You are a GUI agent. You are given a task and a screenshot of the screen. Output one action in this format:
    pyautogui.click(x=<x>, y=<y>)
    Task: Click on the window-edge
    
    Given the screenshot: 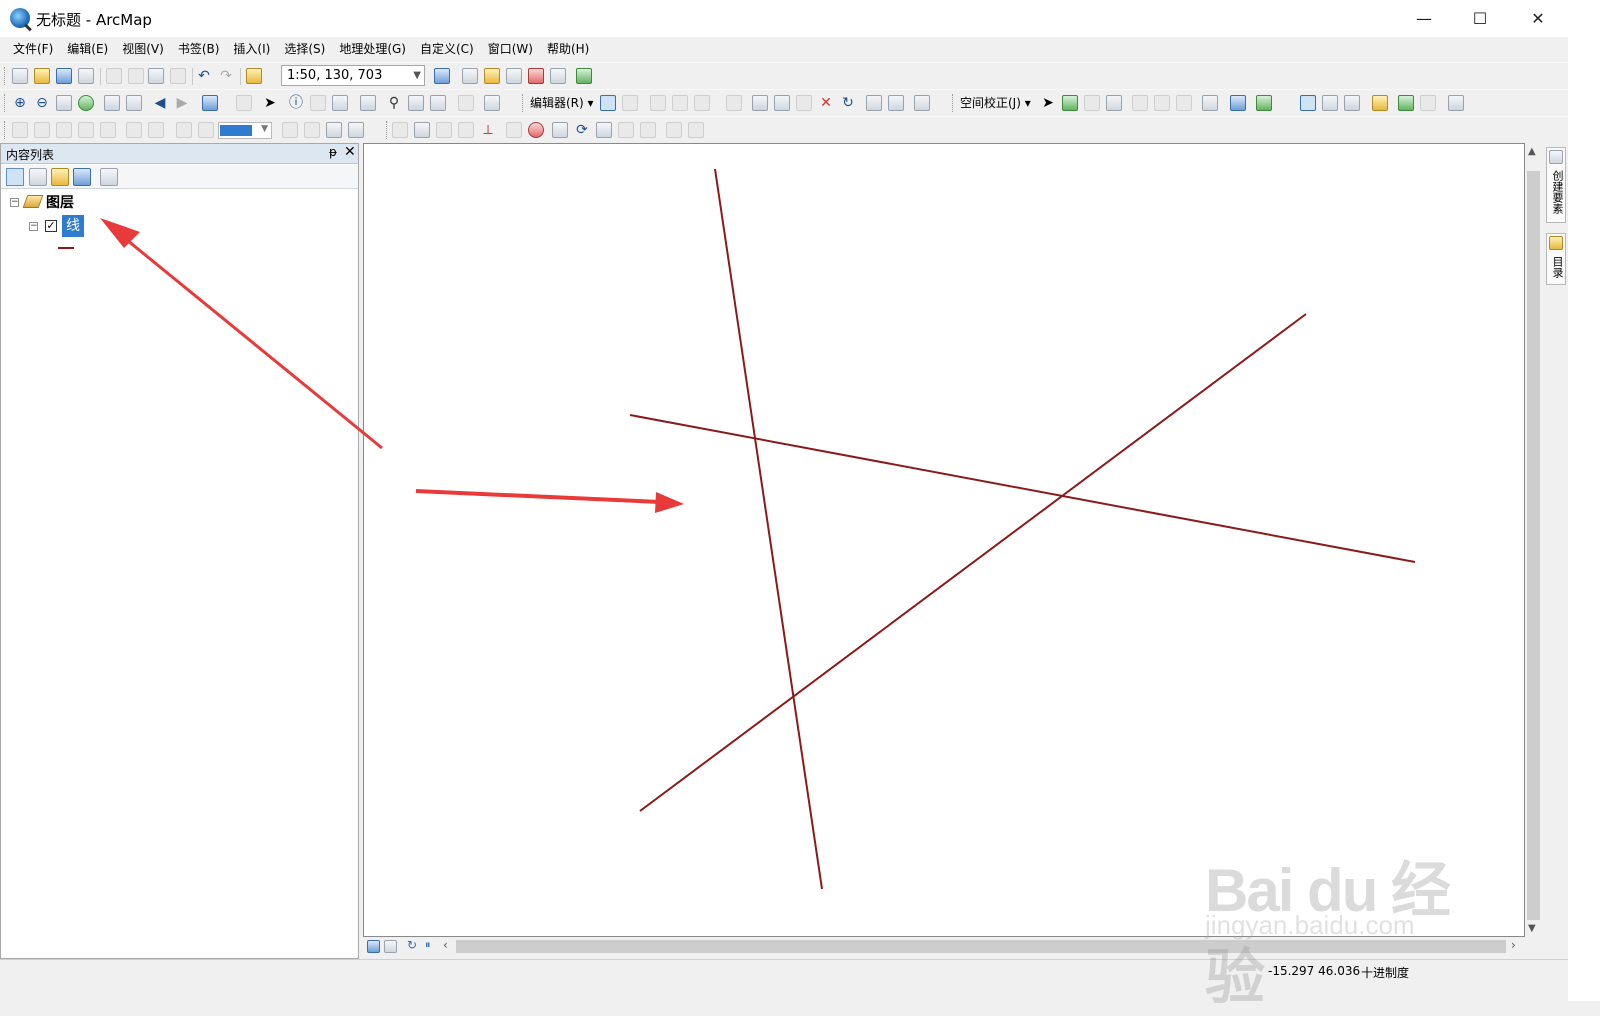 What is the action you would take?
    pyautogui.click(x=1584, y=500)
    